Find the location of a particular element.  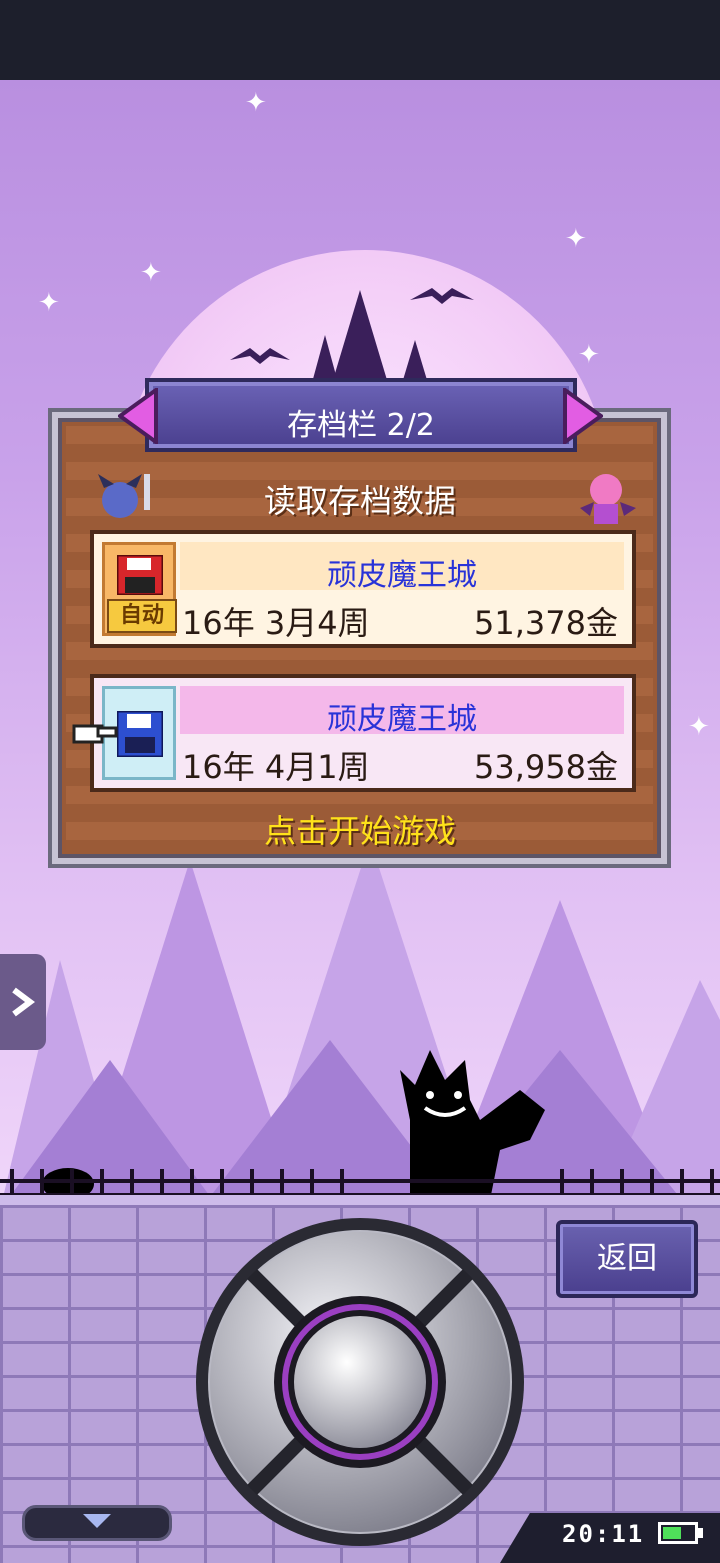

pointing-hand-cursor-icon is located at coordinates (95, 734).